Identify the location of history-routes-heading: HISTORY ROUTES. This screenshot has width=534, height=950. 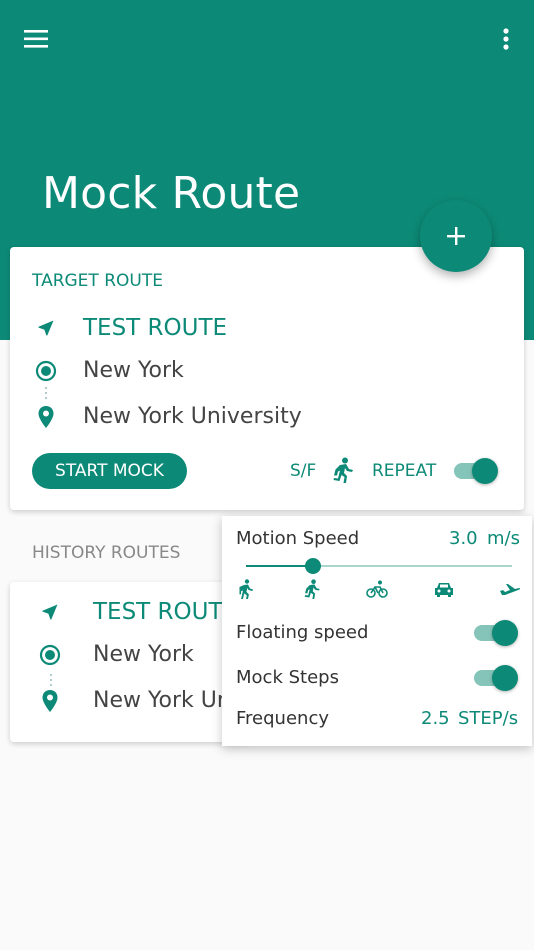
(106, 553).